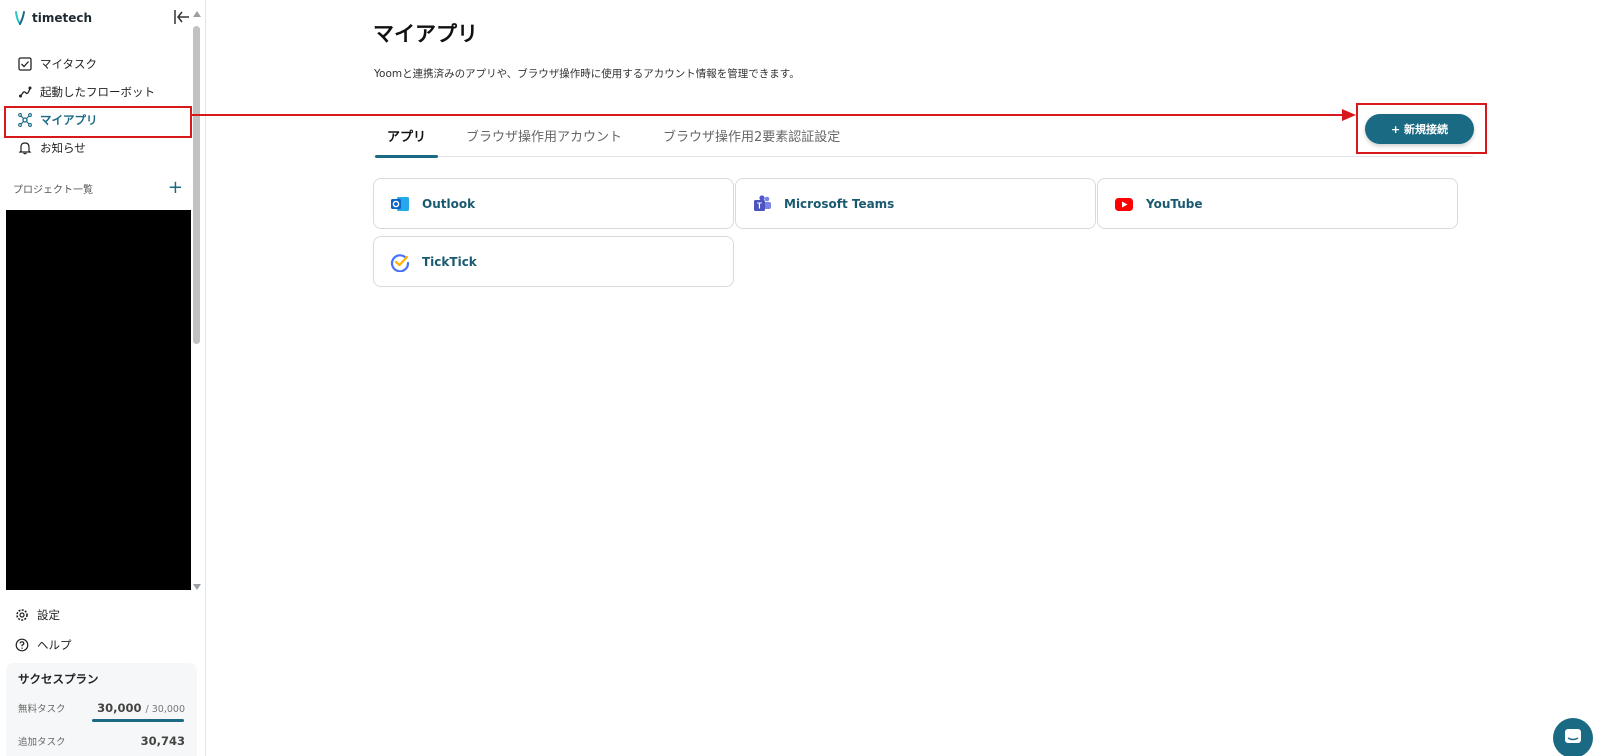 The image size is (1600, 756). Describe the element at coordinates (25, 148) in the screenshot. I see `bell-icon` at that location.